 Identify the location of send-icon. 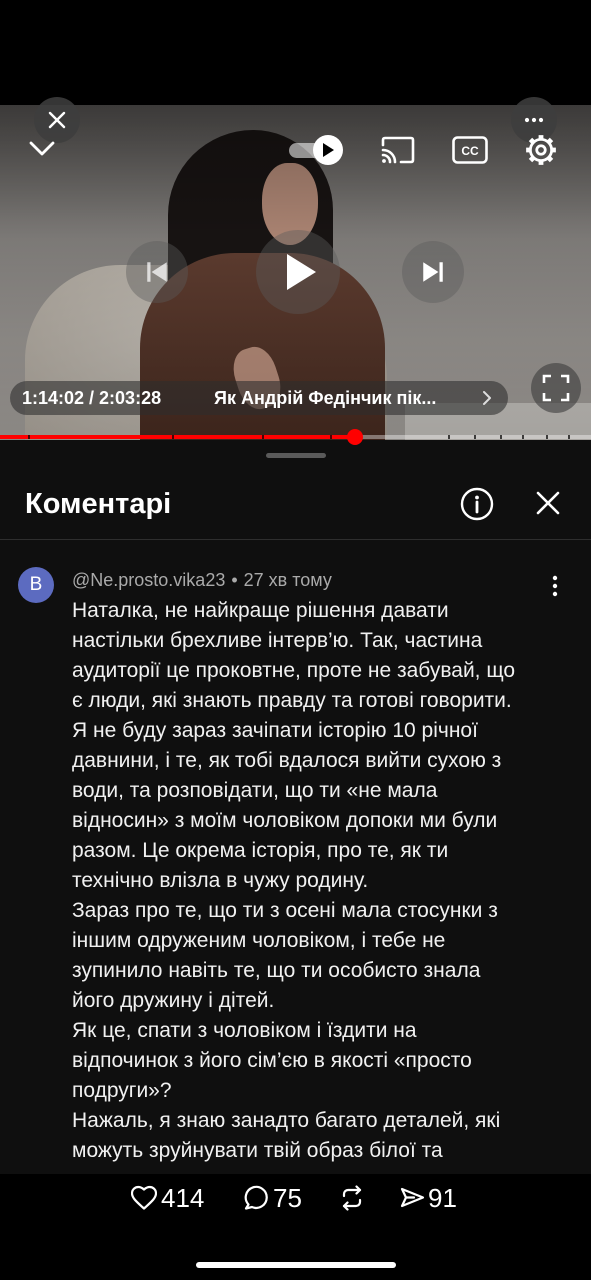
(412, 1198).